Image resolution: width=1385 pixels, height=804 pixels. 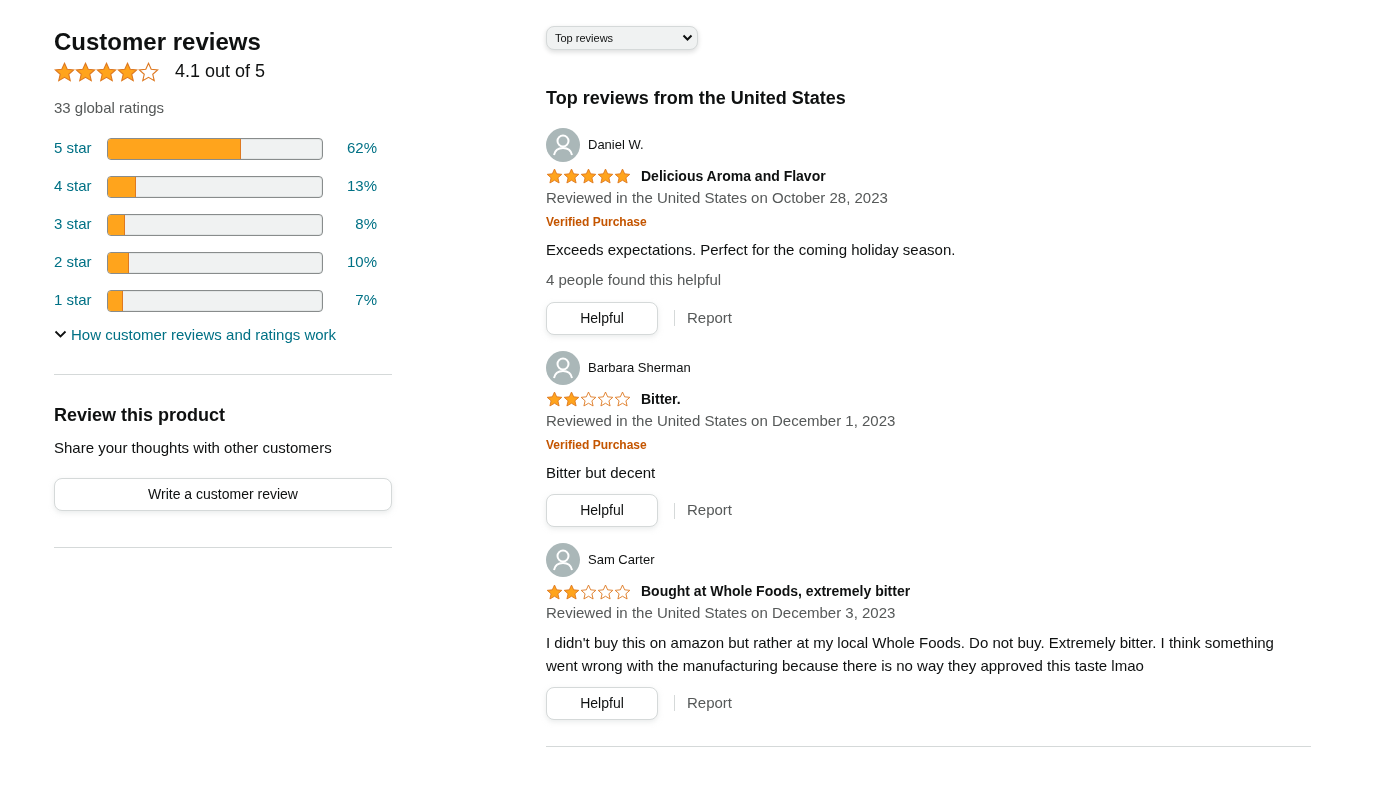 I want to click on star-filter-link: 4 star, so click(x=80, y=186).